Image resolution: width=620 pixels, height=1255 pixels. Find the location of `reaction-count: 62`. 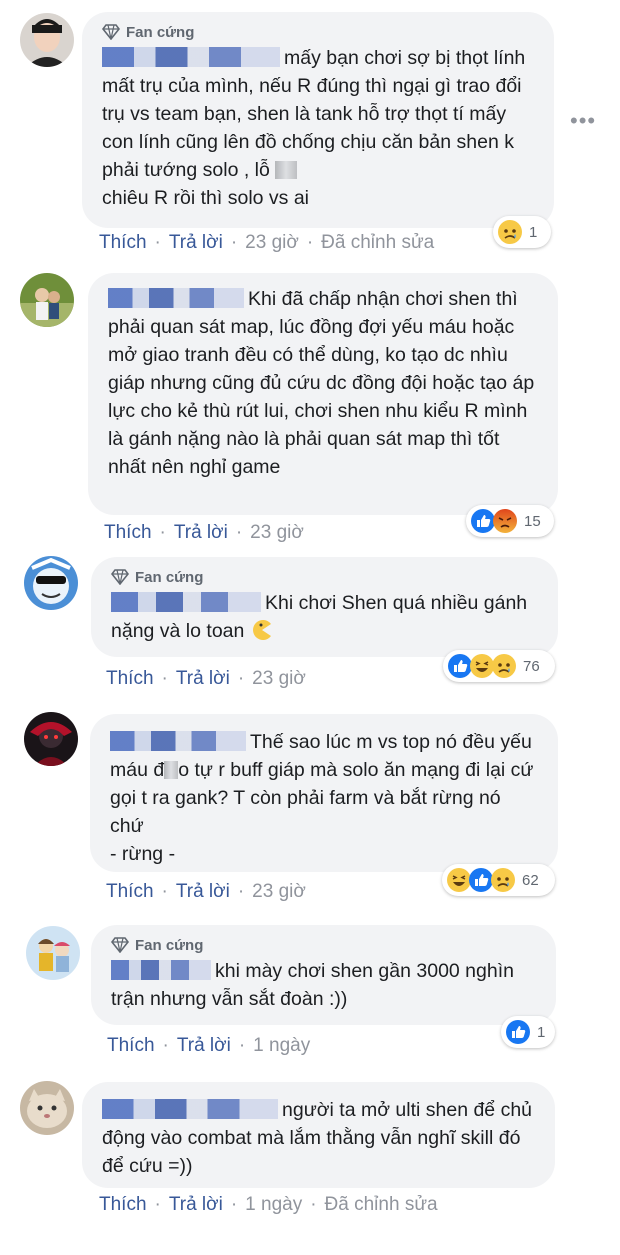

reaction-count: 62 is located at coordinates (530, 880).